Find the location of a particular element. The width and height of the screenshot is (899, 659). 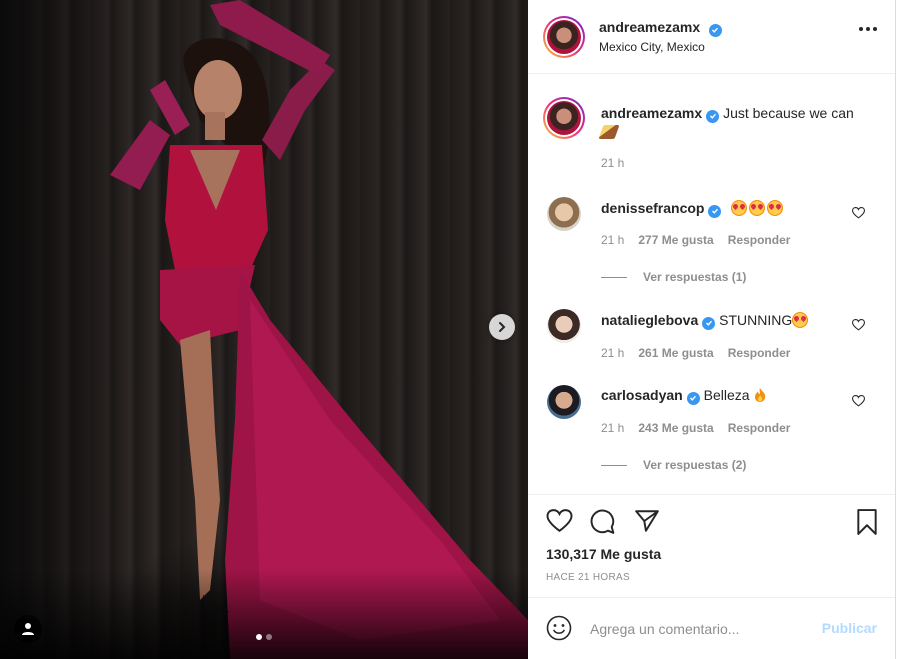

author-avatar-image is located at coordinates (564, 37).